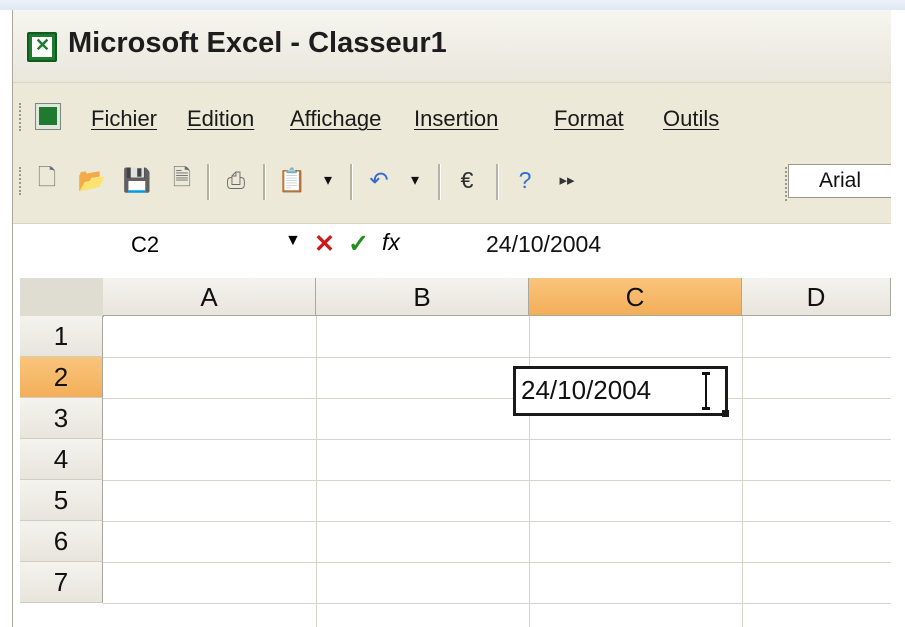  What do you see at coordinates (725, 413) in the screenshot?
I see `fill-handle` at bounding box center [725, 413].